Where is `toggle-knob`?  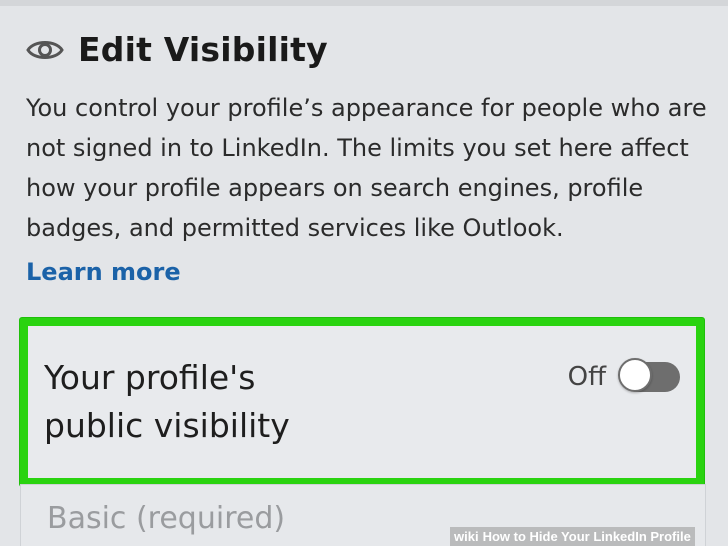
toggle-knob is located at coordinates (635, 375).